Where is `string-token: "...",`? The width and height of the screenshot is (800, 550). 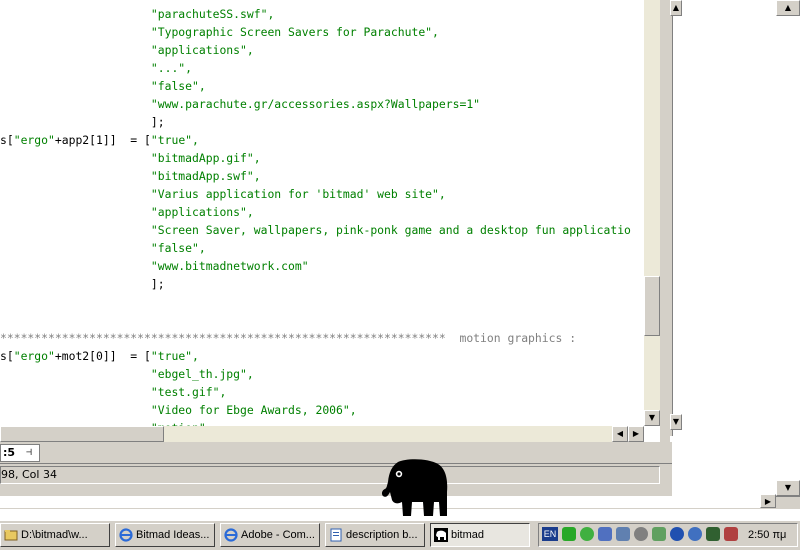 string-token: "...", is located at coordinates (96, 68).